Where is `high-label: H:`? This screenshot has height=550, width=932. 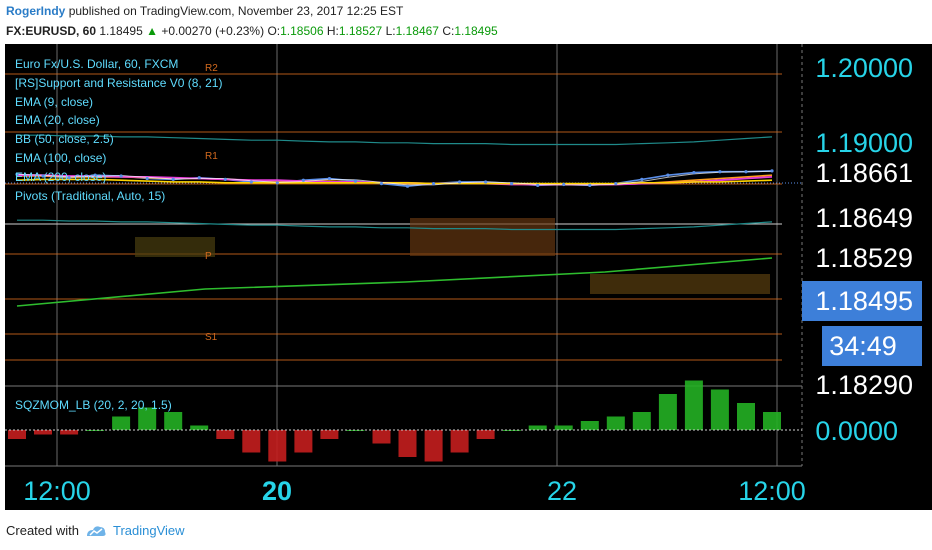 high-label: H: is located at coordinates (332, 31).